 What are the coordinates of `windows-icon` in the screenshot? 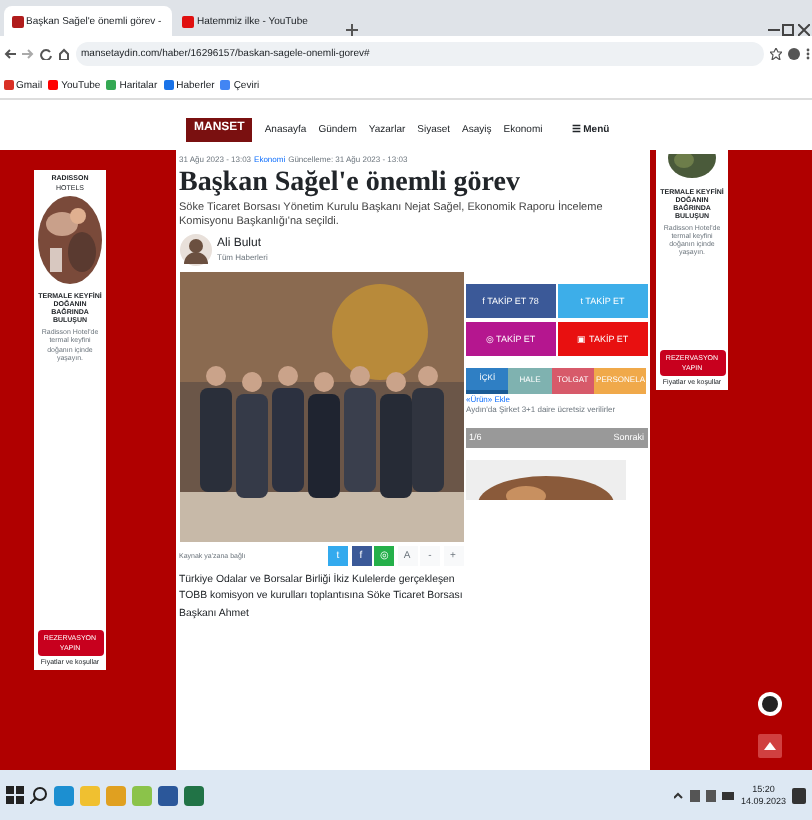 It's located at (15, 795).